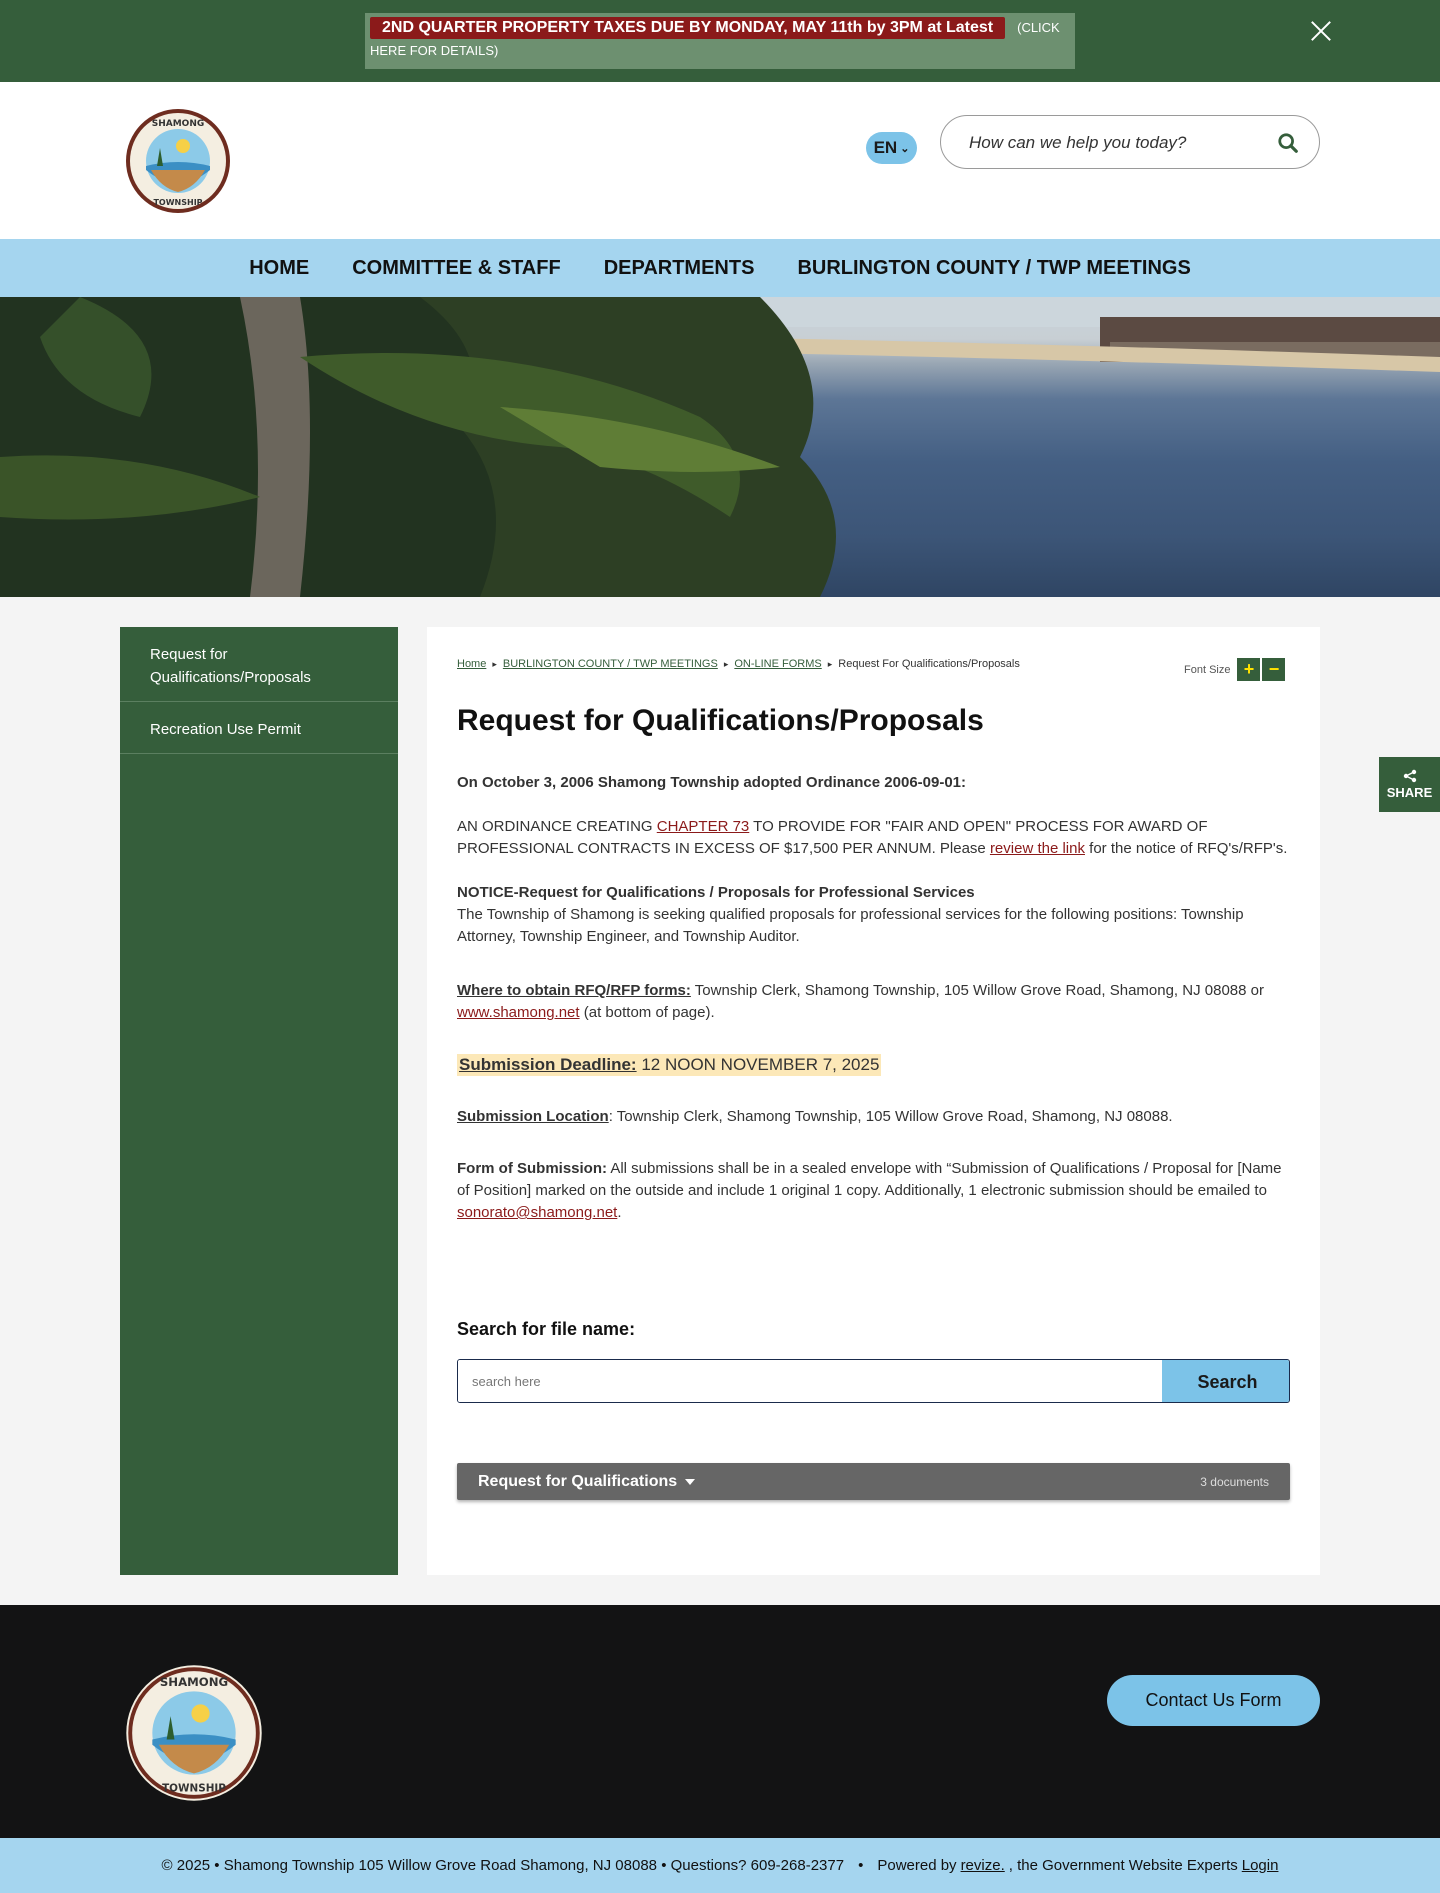 The height and width of the screenshot is (1893, 1440). I want to click on chapter-73-link: CHAPTER 73, so click(703, 826).